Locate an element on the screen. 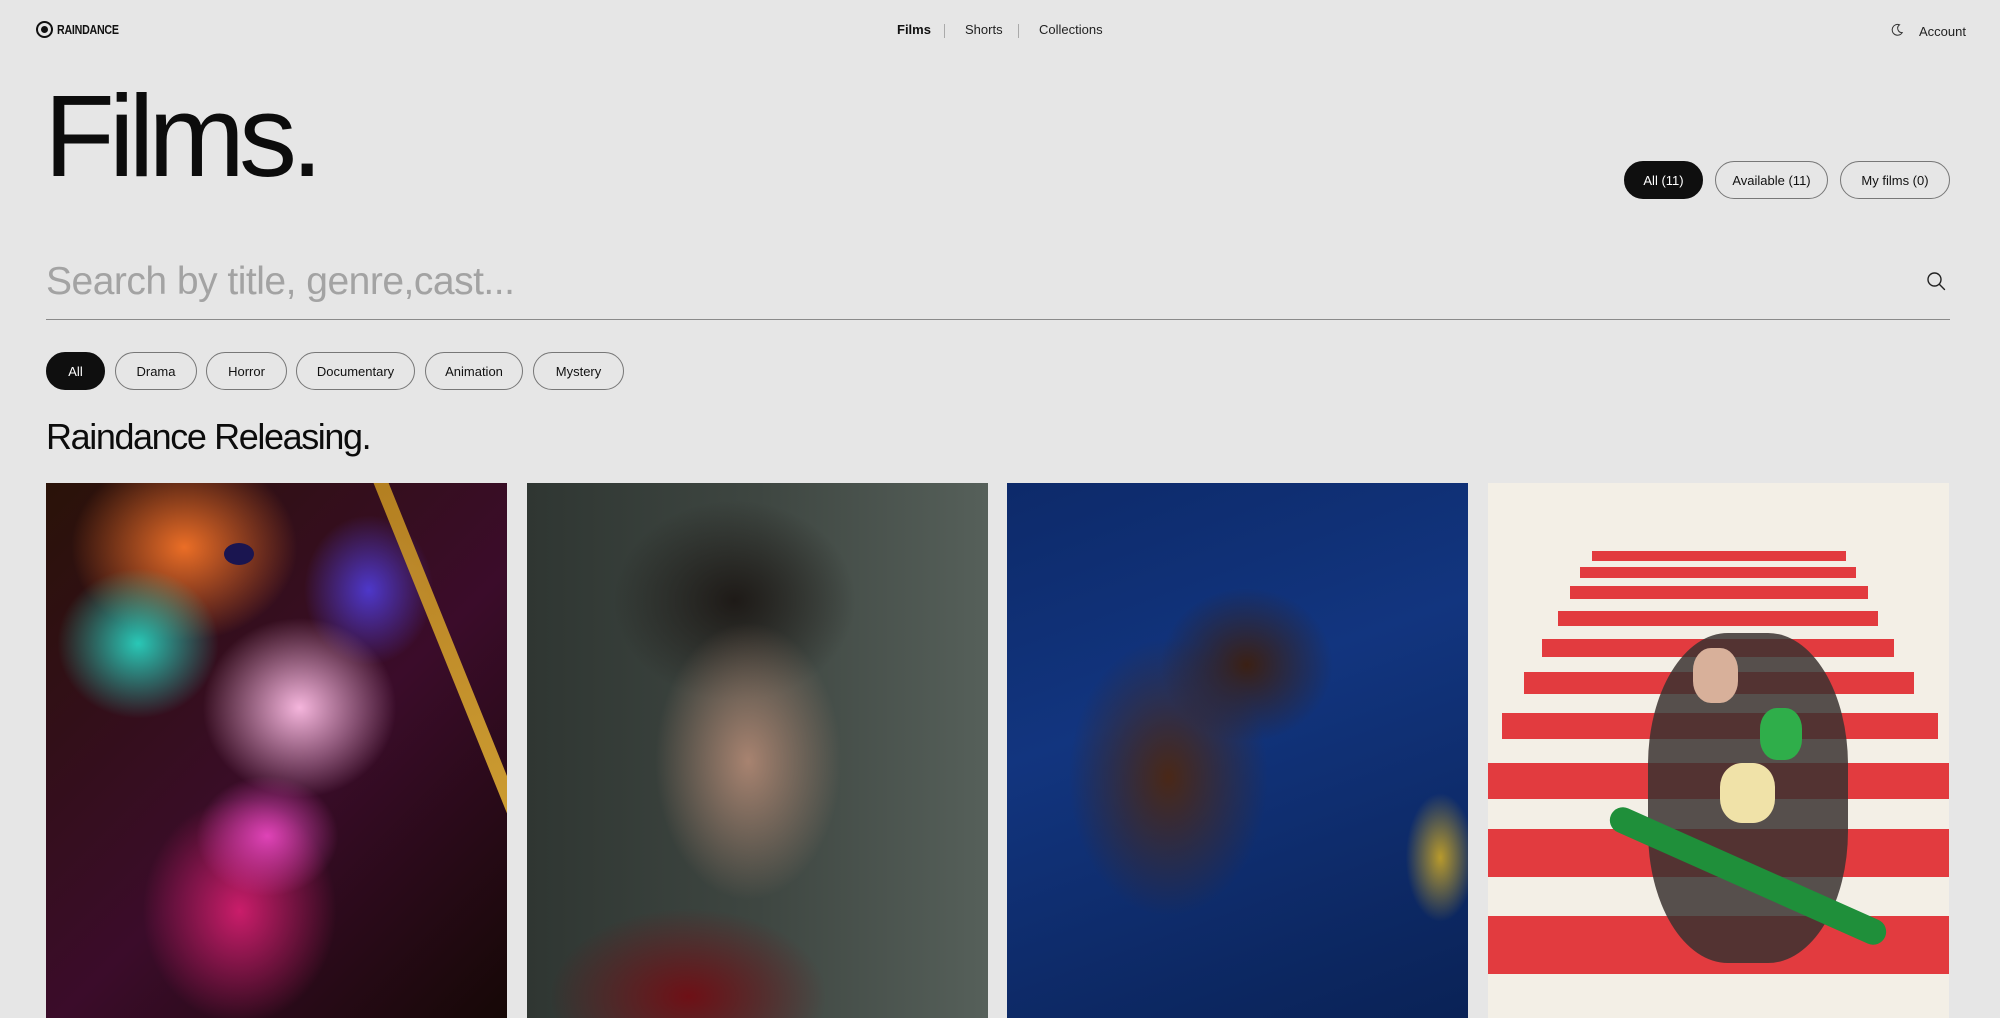 This screenshot has height=1018, width=2000. main-nav: Films Shorts Collections is located at coordinates (1000, 32).